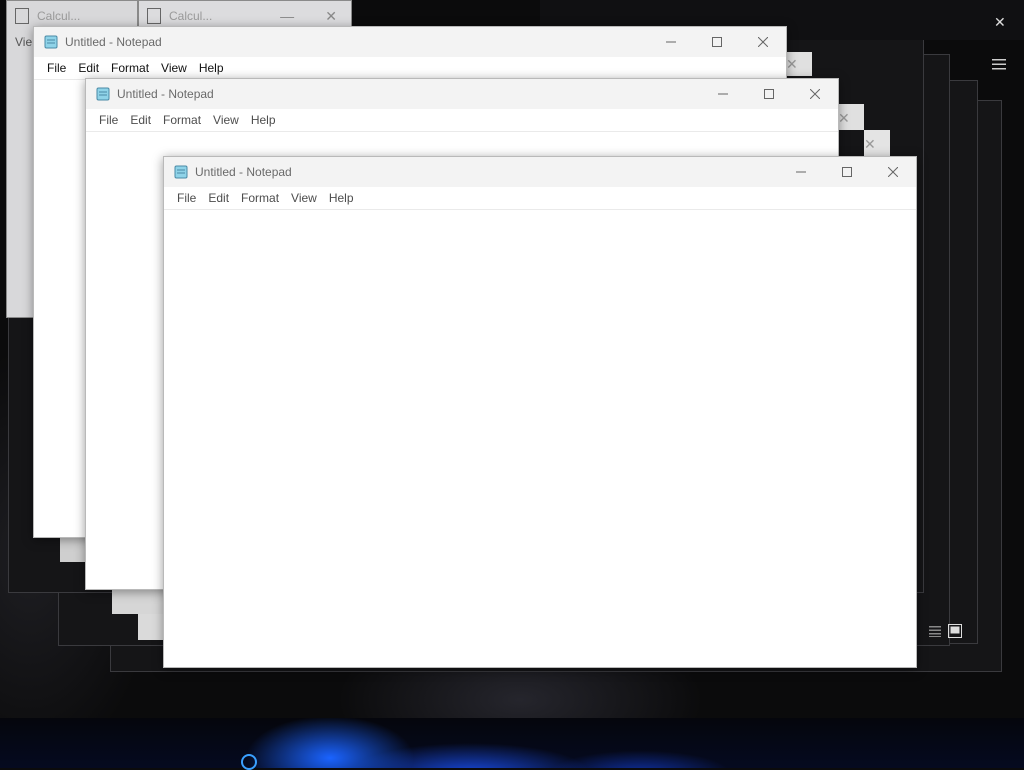  What do you see at coordinates (512, 743) in the screenshot?
I see `taskbar-wallpaper-strip` at bounding box center [512, 743].